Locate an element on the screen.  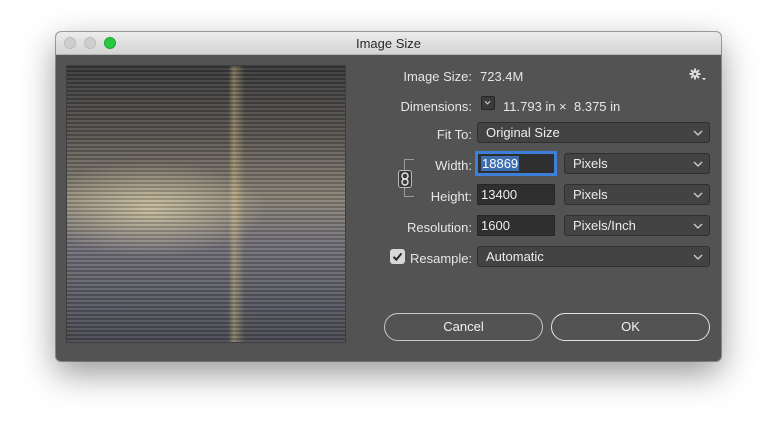
resolution-unit-value: Pixels/Inch is located at coordinates (604, 225).